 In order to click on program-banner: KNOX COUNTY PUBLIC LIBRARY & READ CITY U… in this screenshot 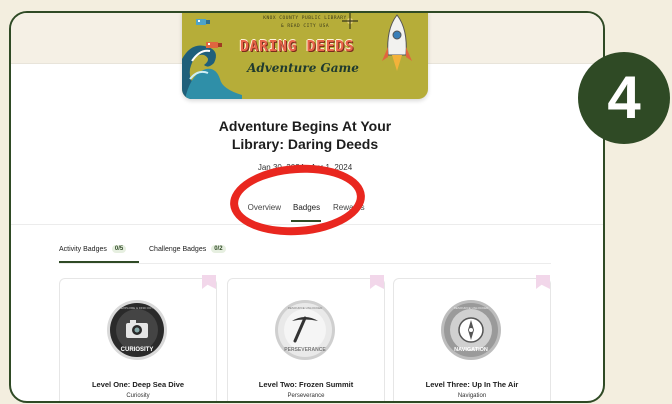, I will do `click(305, 56)`.